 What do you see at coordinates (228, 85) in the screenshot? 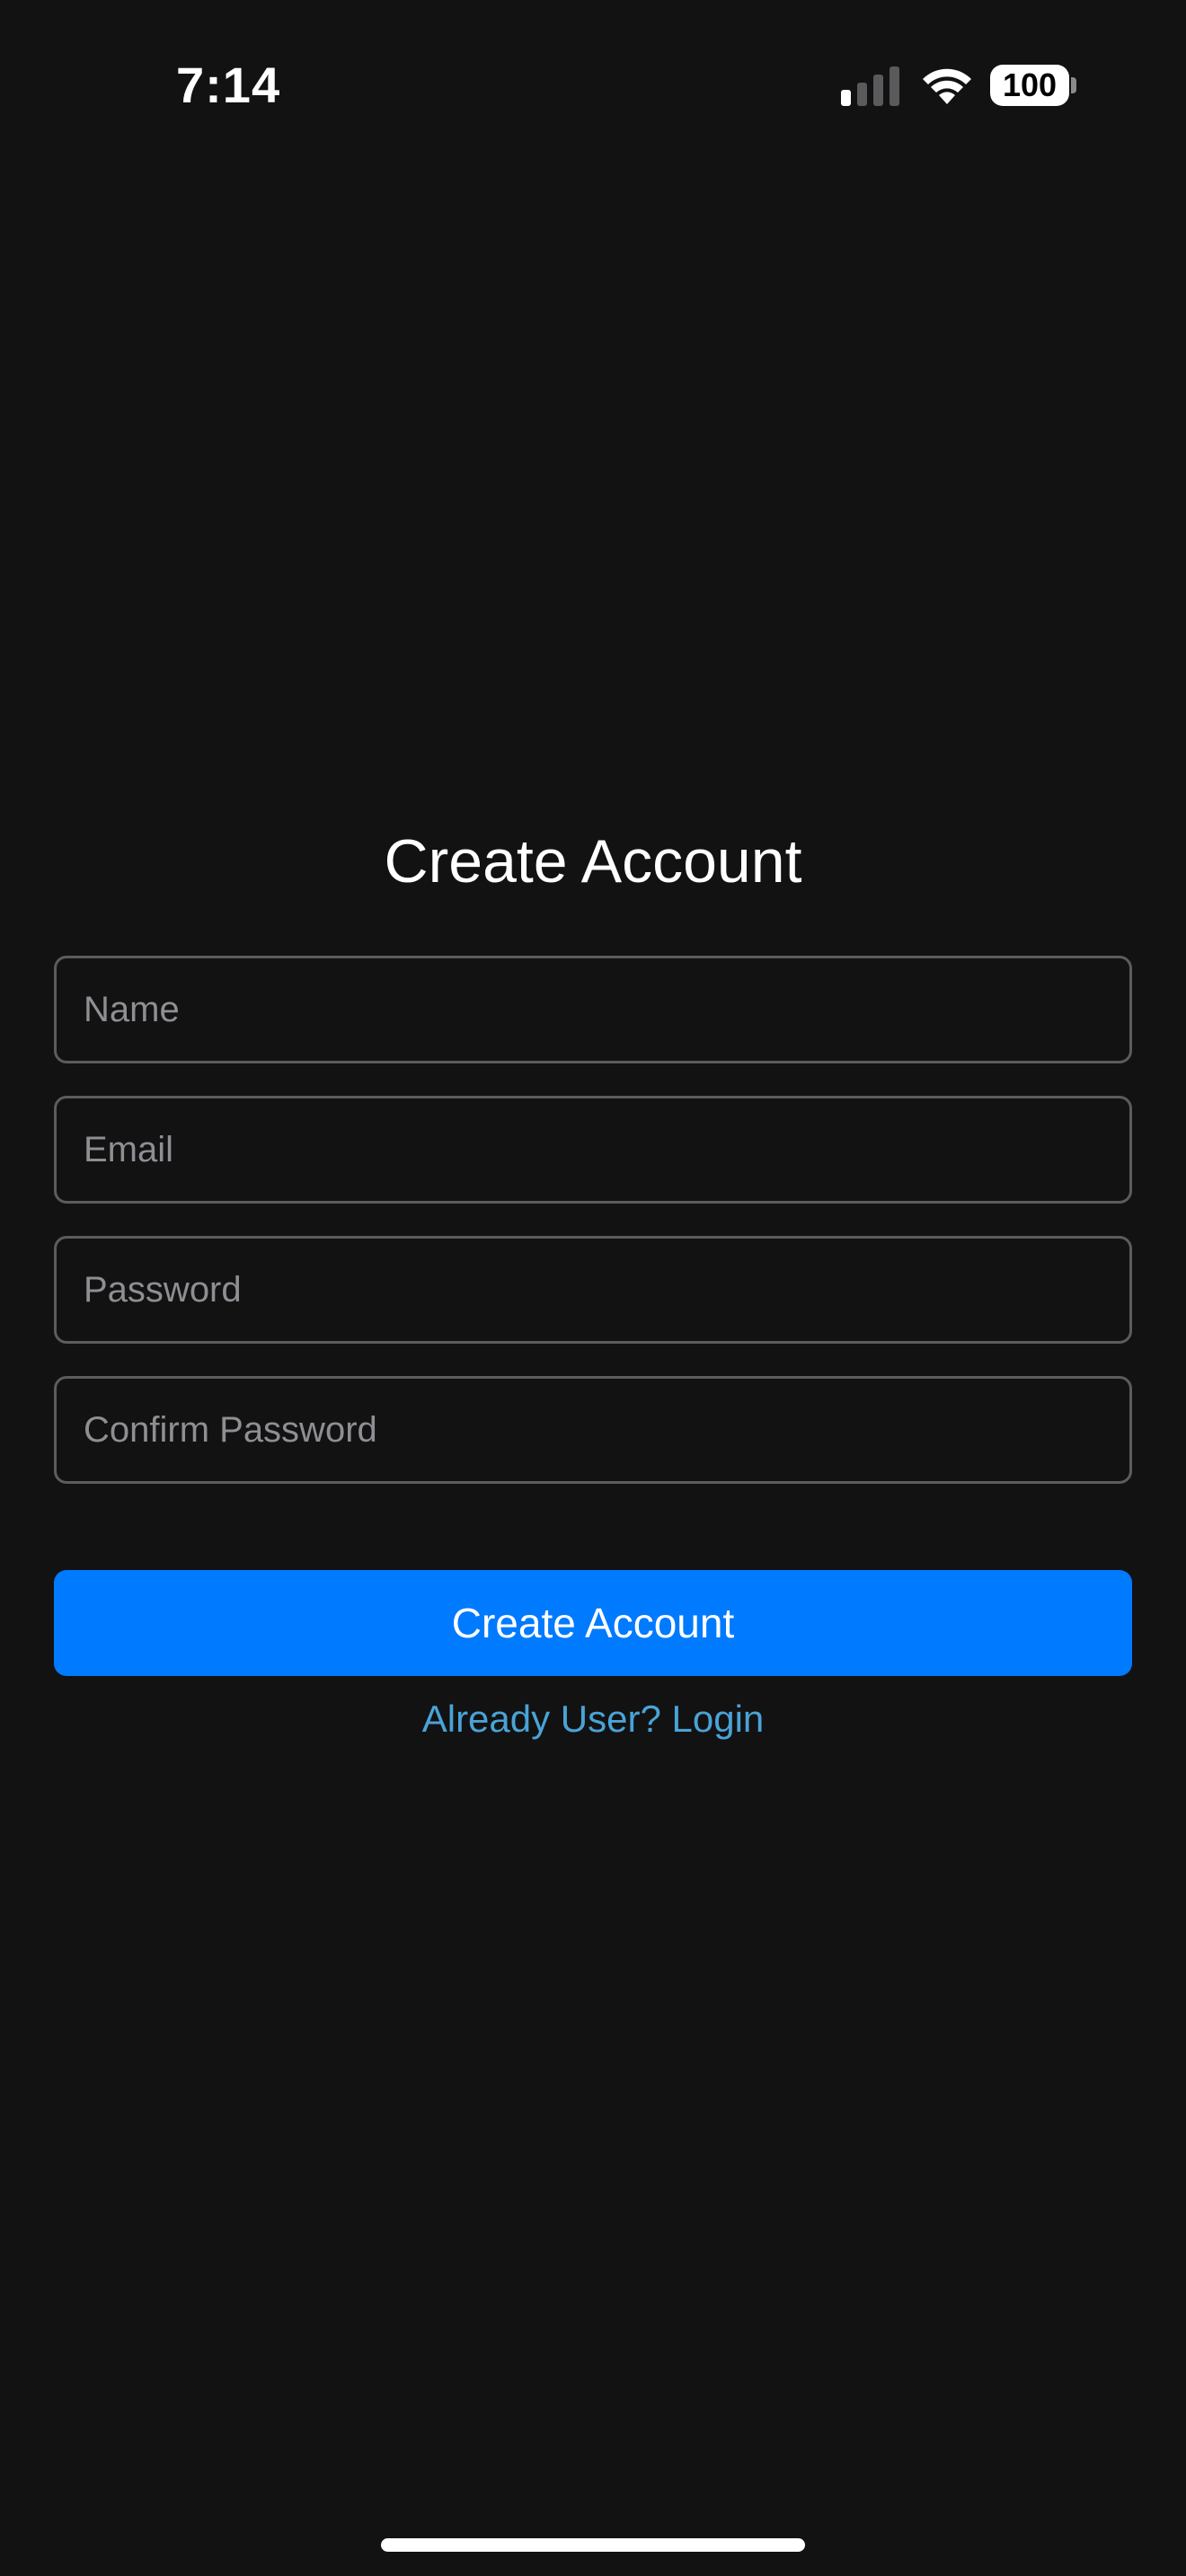
I see `status-time: 7:14` at bounding box center [228, 85].